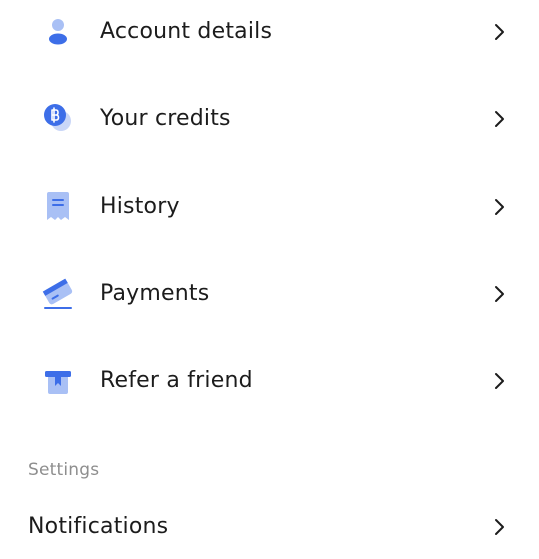 The image size is (539, 559). What do you see at coordinates (98, 526) in the screenshot?
I see `menu-item-label: Notifications` at bounding box center [98, 526].